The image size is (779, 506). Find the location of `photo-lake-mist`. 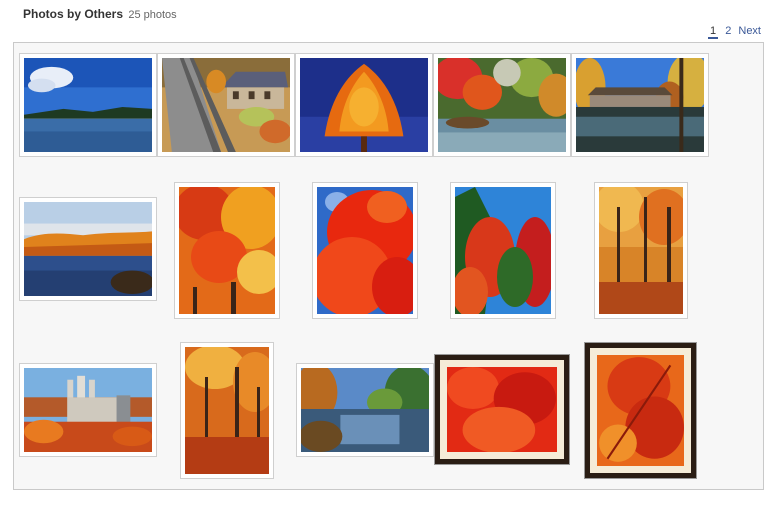

photo-lake-mist is located at coordinates (88, 249).